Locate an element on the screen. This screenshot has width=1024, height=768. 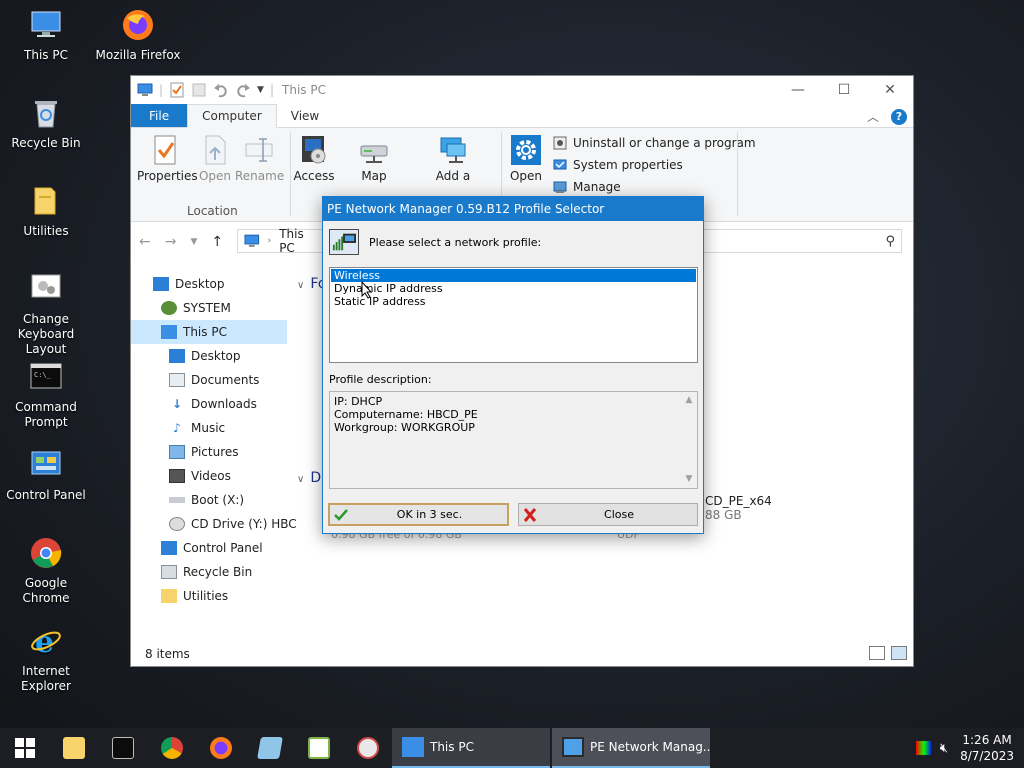
tree-item-control-panel: Control Panel is located at coordinates (209, 548).